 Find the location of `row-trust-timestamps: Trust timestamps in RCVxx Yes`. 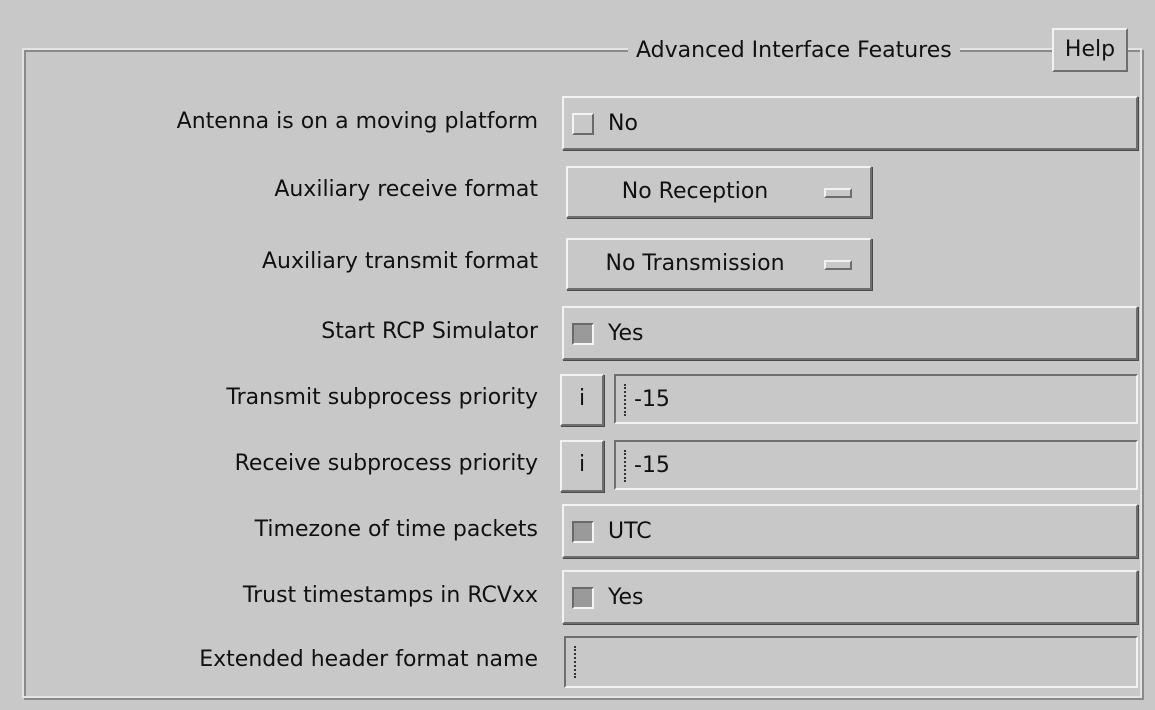

row-trust-timestamps: Trust timestamps in RCVxx Yes is located at coordinates (577, 598).